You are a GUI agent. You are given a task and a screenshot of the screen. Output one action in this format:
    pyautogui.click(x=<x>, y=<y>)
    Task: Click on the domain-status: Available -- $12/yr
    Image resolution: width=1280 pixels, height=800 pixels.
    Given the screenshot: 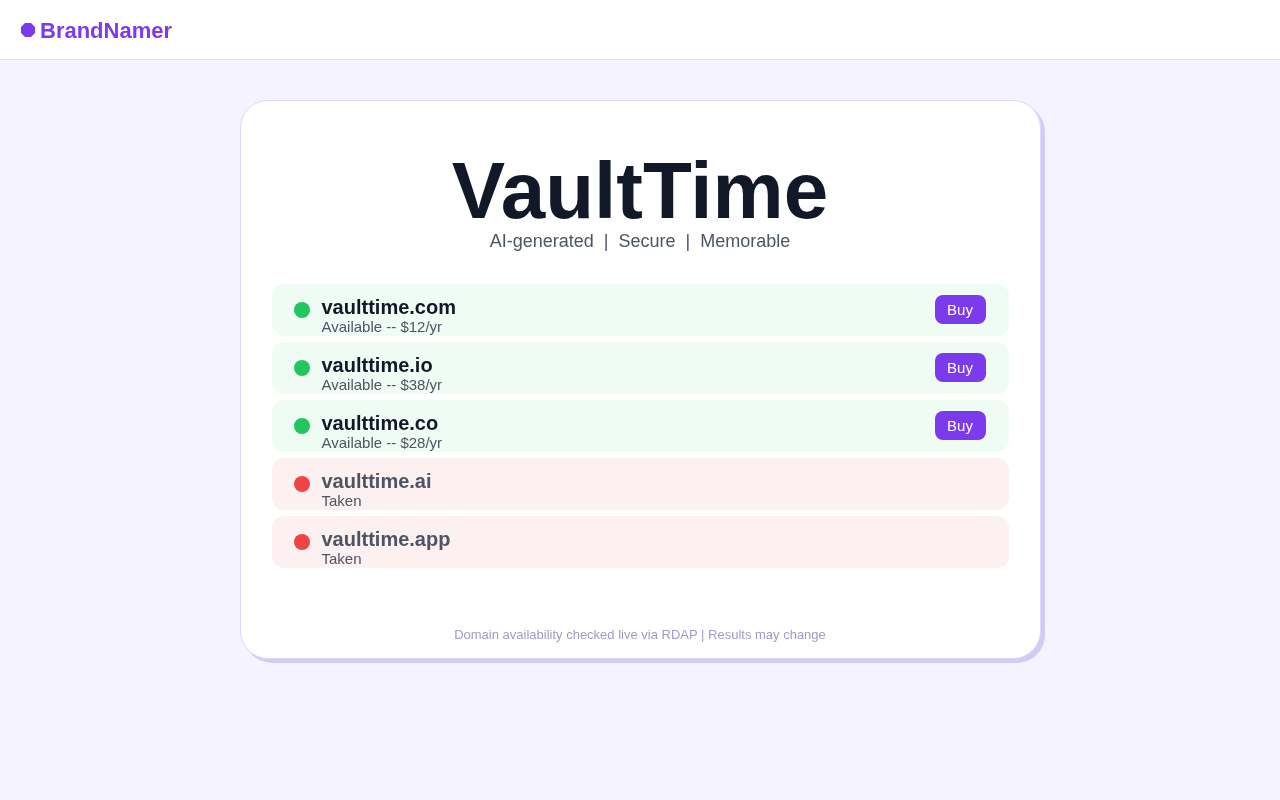 What is the action you would take?
    pyautogui.click(x=382, y=327)
    